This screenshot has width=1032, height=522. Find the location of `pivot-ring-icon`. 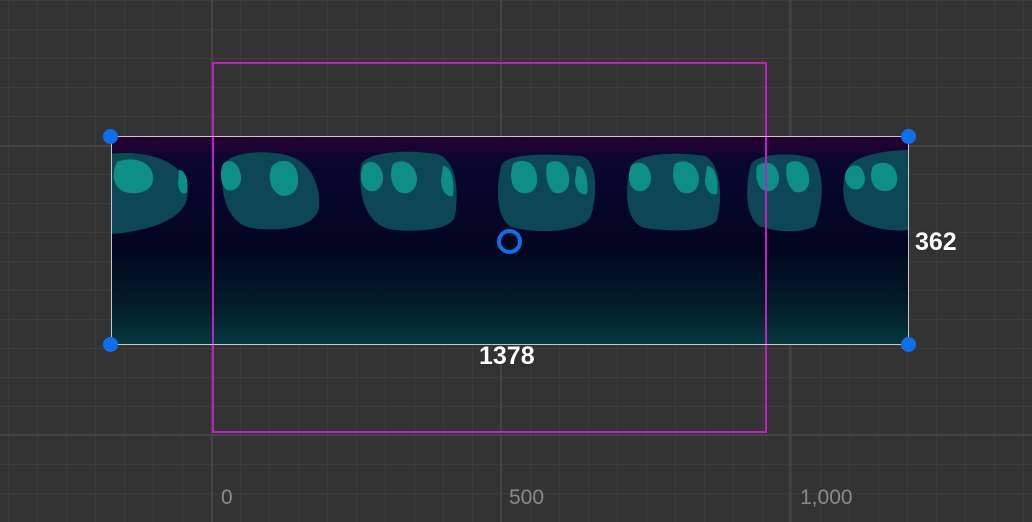

pivot-ring-icon is located at coordinates (509, 241).